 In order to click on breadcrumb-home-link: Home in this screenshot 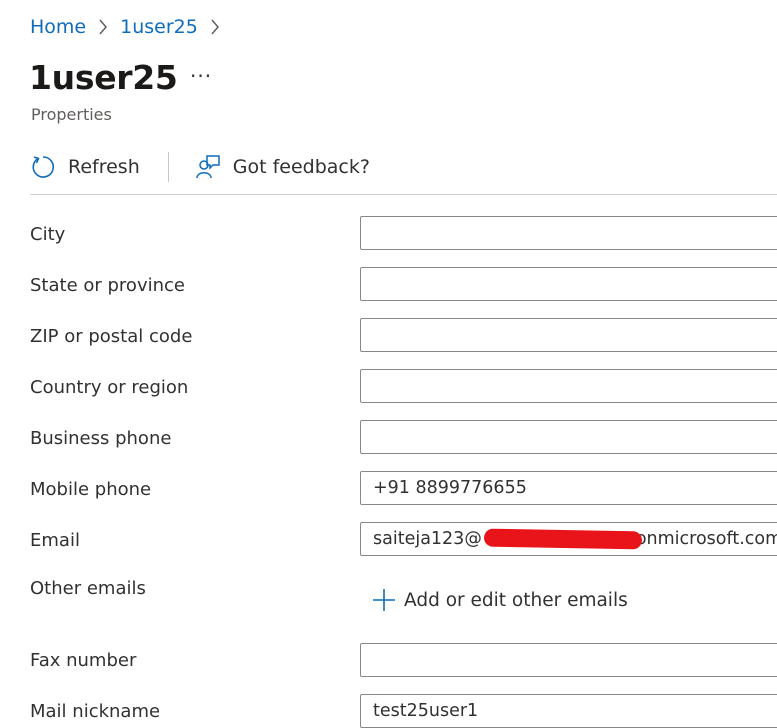, I will do `click(58, 27)`.